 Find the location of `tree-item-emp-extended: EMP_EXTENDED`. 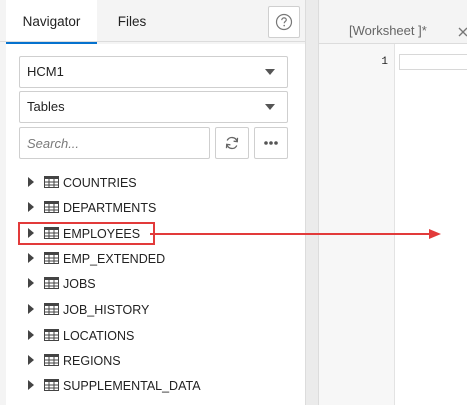

tree-item-emp-extended: EMP_EXTENDED is located at coordinates (157, 259).